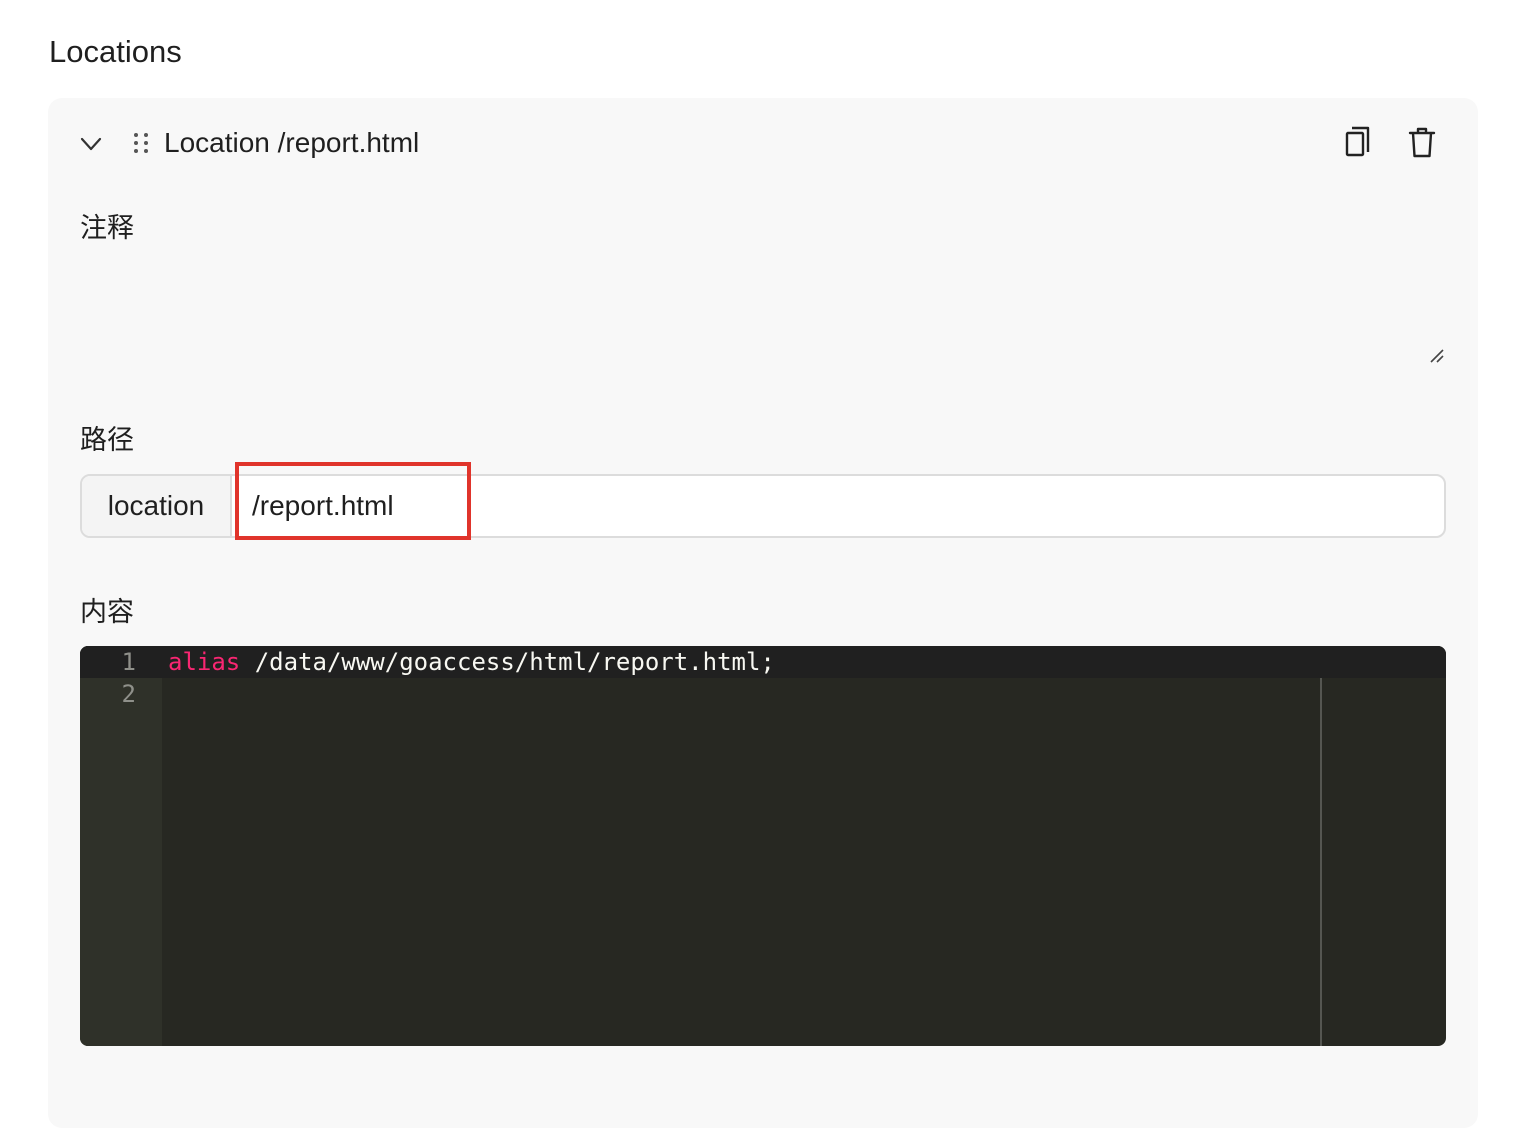  I want to click on chevron-down-icon, so click(91, 144).